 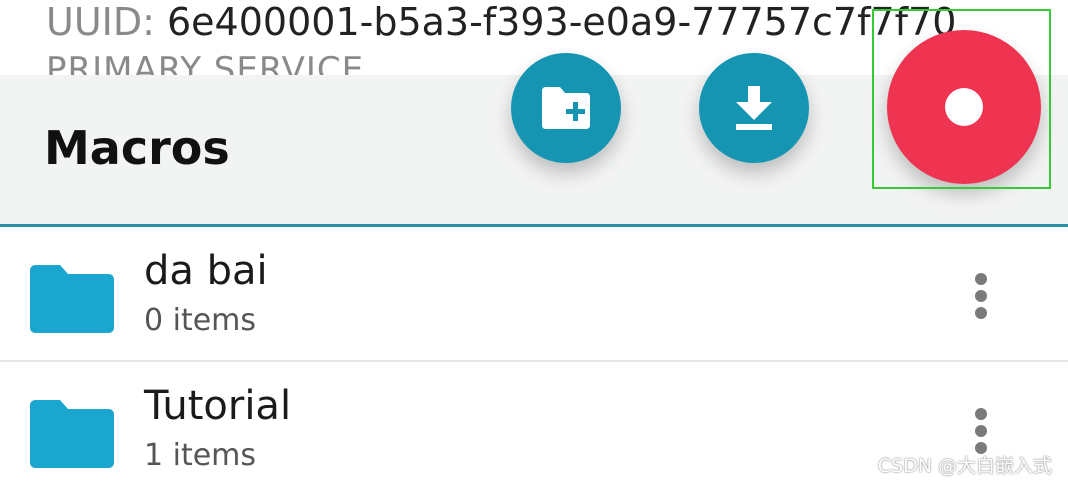 I want to click on folder-item-count: 1 items, so click(x=200, y=455).